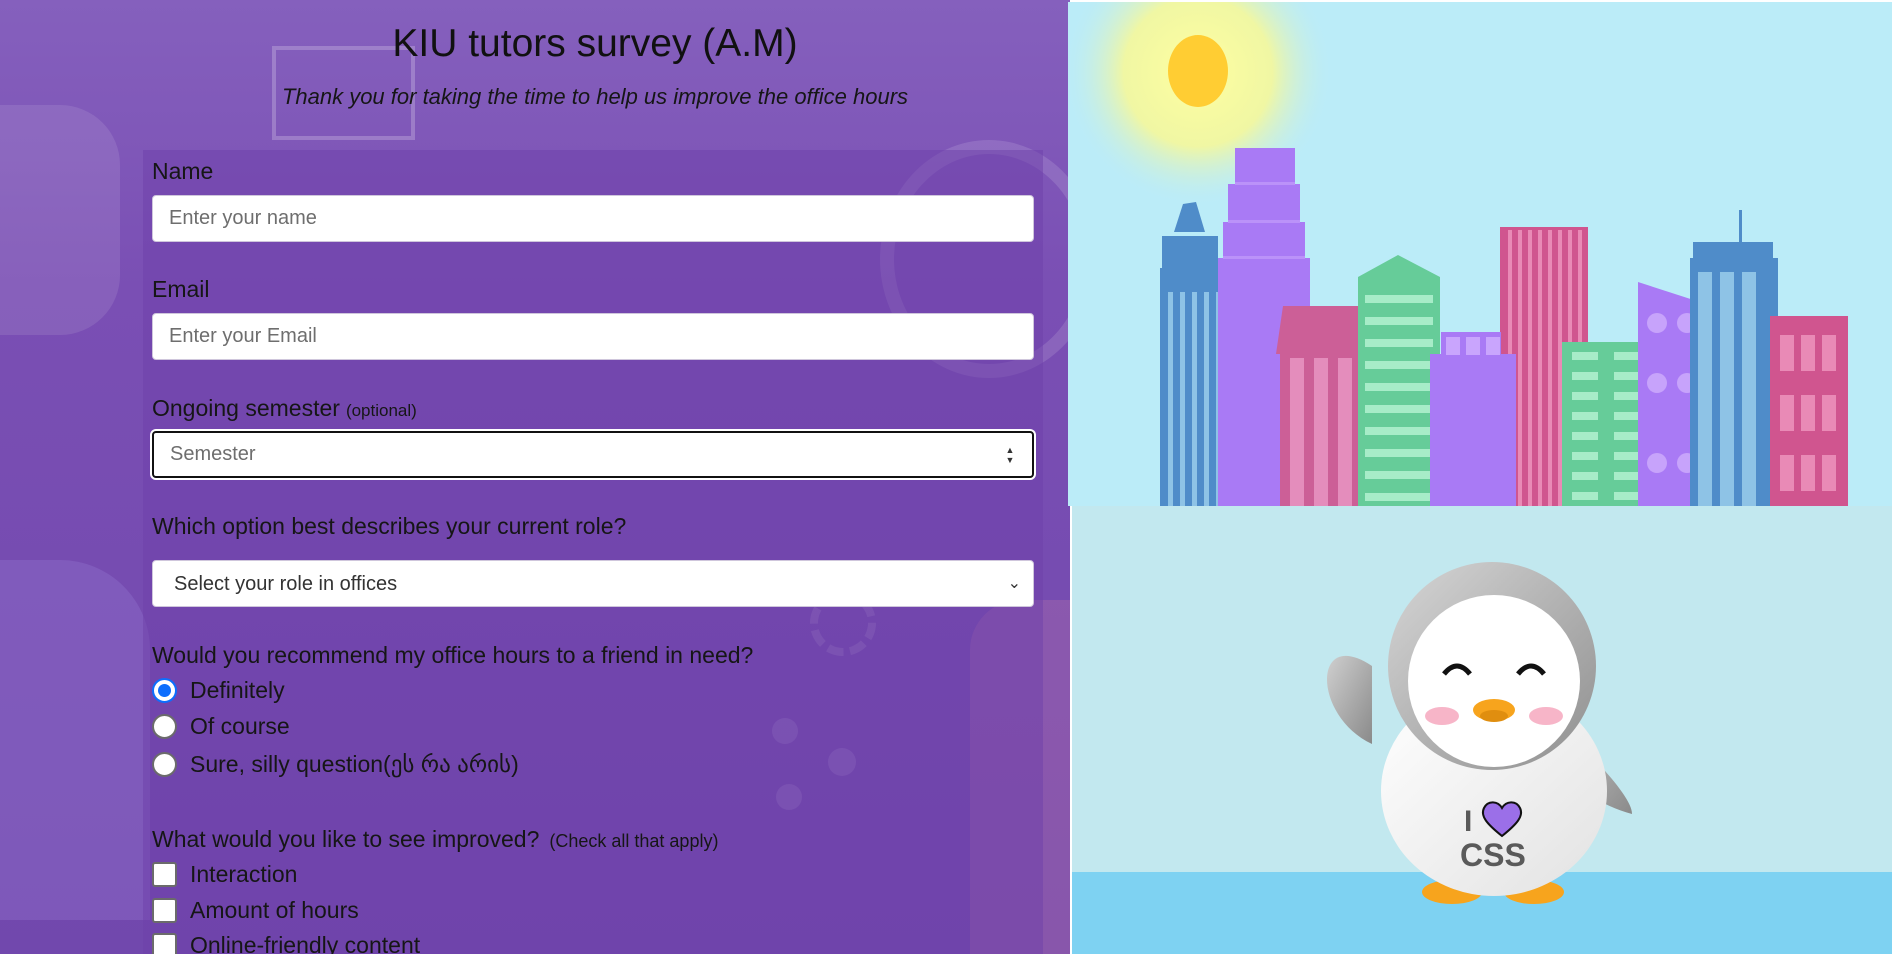 The image size is (1892, 956). Describe the element at coordinates (354, 764) in the screenshot. I see `radio-label-sure-silly-question: Sure, silly question(ეს რა არის)` at that location.